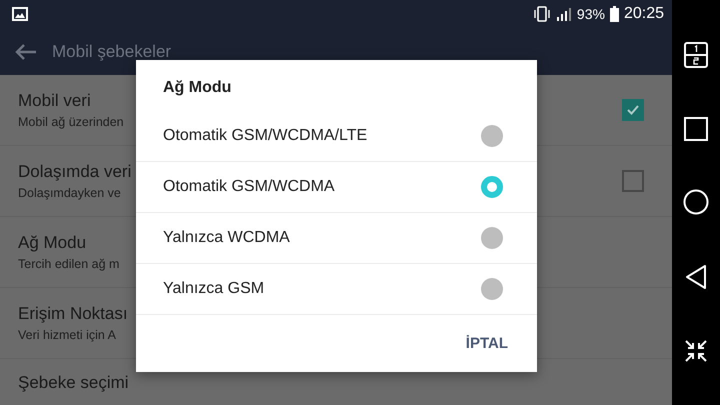 Image resolution: width=720 pixels, height=405 pixels. Describe the element at coordinates (696, 350) in the screenshot. I see `shrink-arrows-icon` at that location.